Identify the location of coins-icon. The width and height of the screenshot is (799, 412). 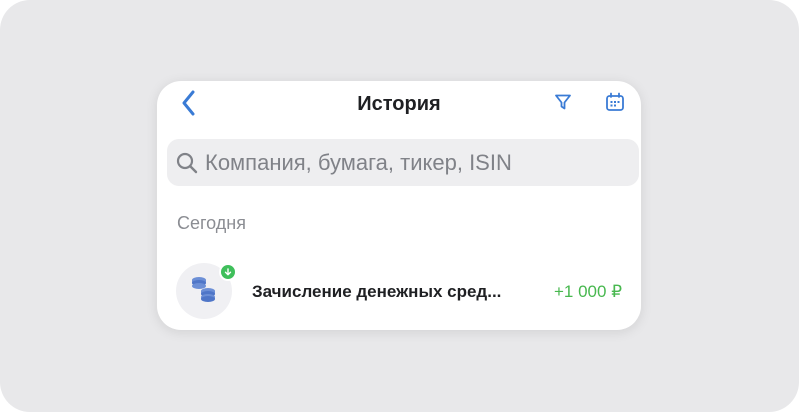
(204, 291).